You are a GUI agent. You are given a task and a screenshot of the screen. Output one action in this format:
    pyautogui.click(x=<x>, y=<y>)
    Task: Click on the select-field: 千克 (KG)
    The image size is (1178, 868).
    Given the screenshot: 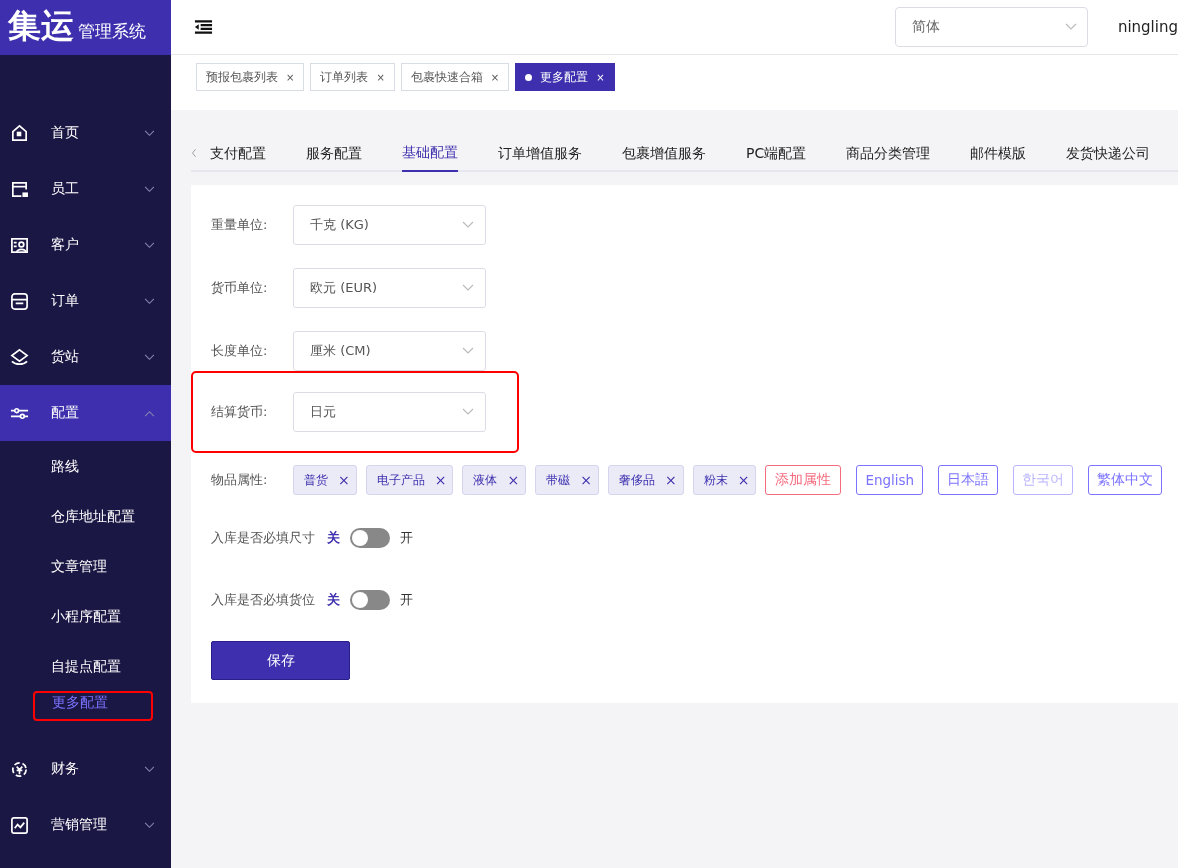 What is the action you would take?
    pyautogui.click(x=389, y=225)
    